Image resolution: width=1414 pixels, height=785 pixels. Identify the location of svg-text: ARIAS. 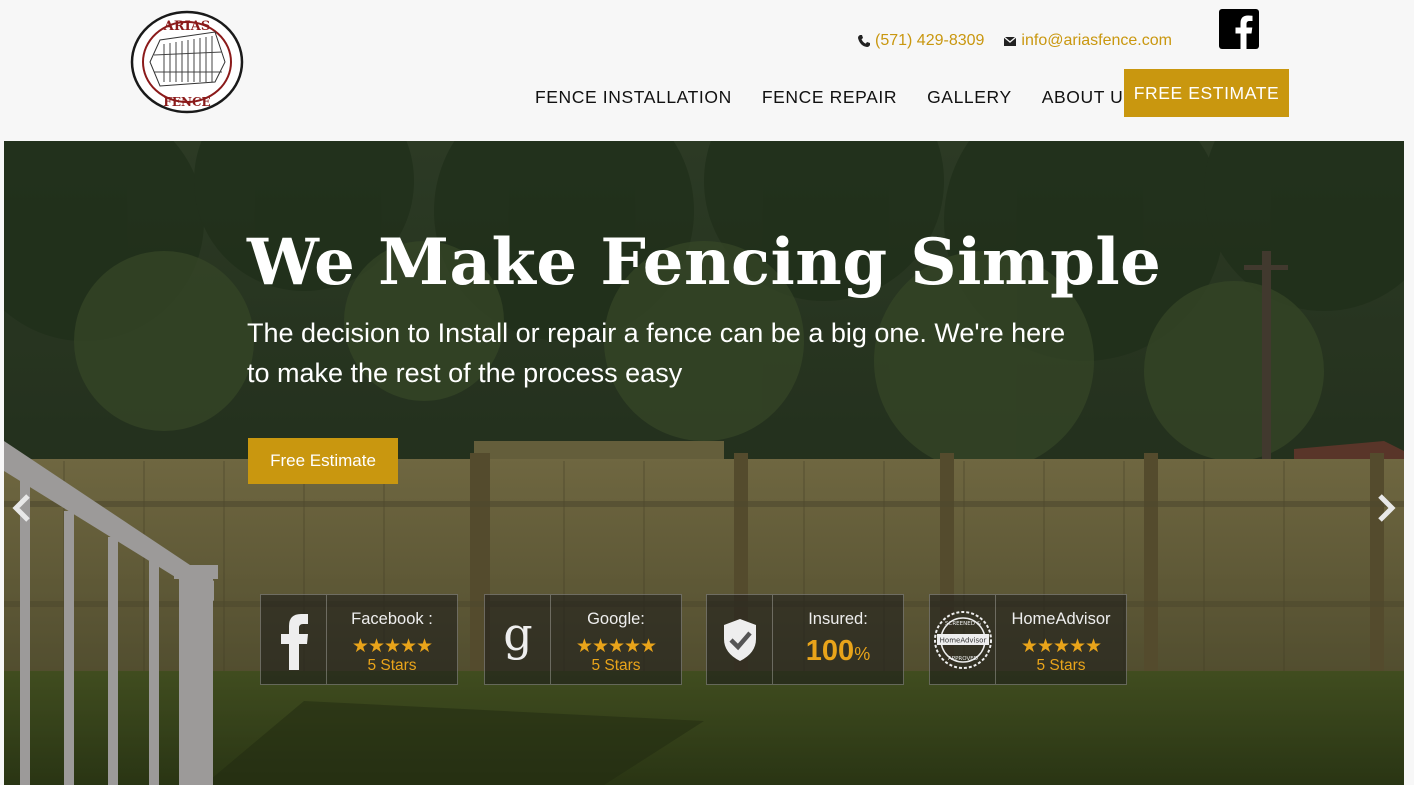
(186, 26).